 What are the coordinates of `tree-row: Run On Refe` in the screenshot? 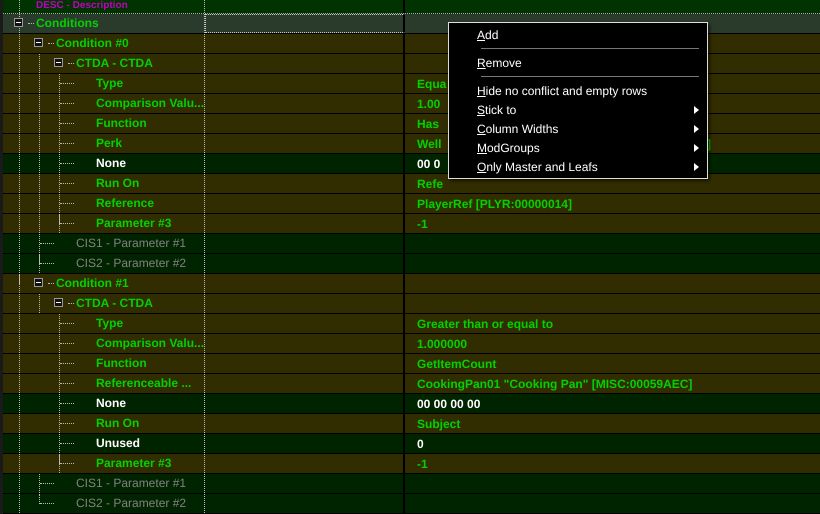 It's located at (411, 184).